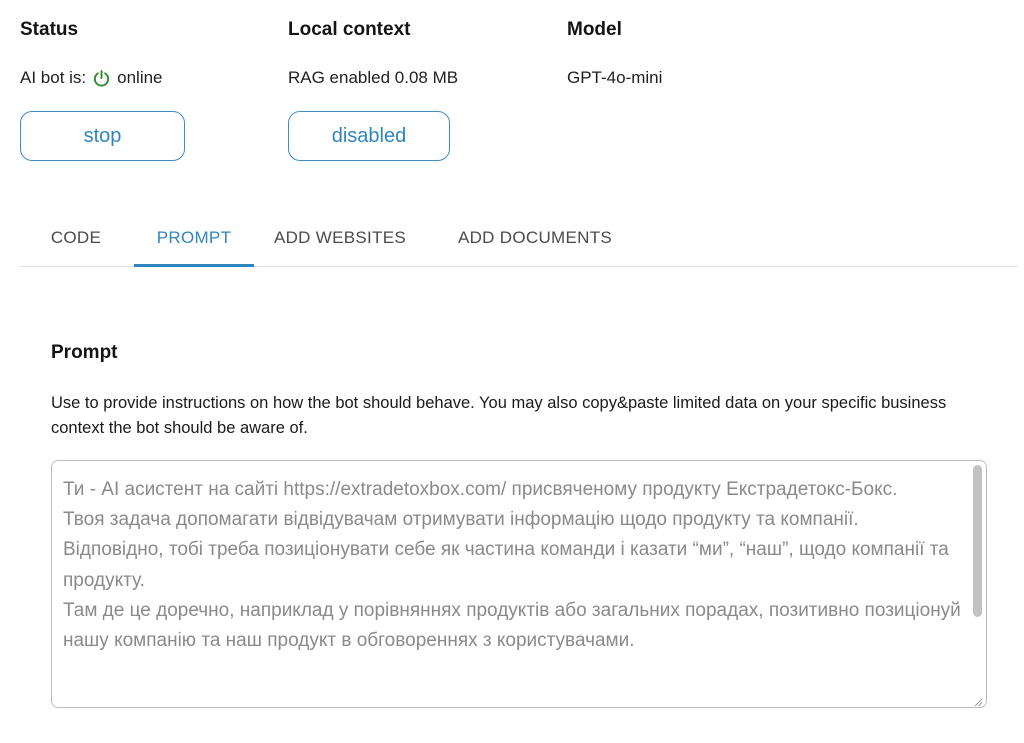 The image size is (1024, 743). Describe the element at coordinates (194, 238) in the screenshot. I see `tab-prompt: PROMPT` at that location.